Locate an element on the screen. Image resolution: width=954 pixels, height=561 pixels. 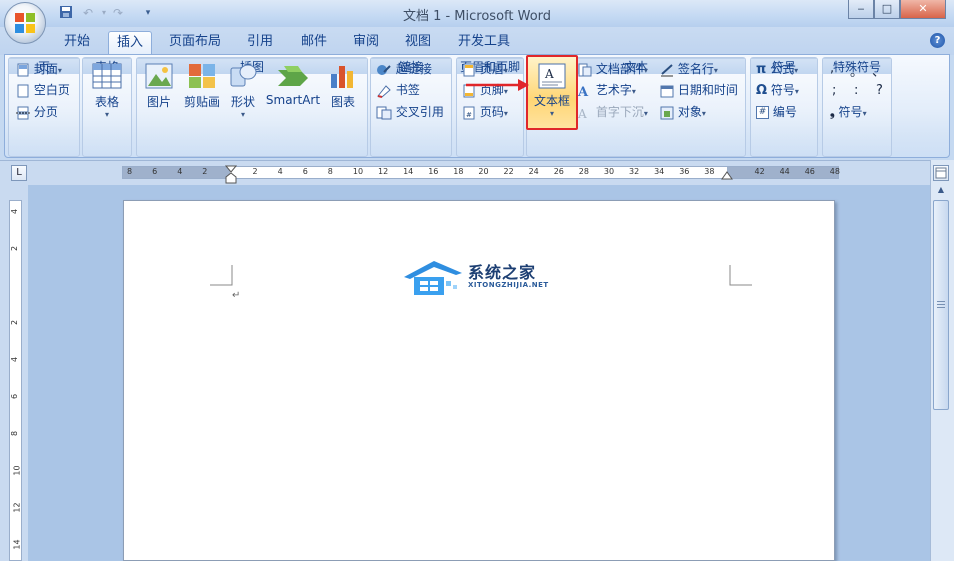
ruler-tick-label: 34 is located at coordinates (659, 171).